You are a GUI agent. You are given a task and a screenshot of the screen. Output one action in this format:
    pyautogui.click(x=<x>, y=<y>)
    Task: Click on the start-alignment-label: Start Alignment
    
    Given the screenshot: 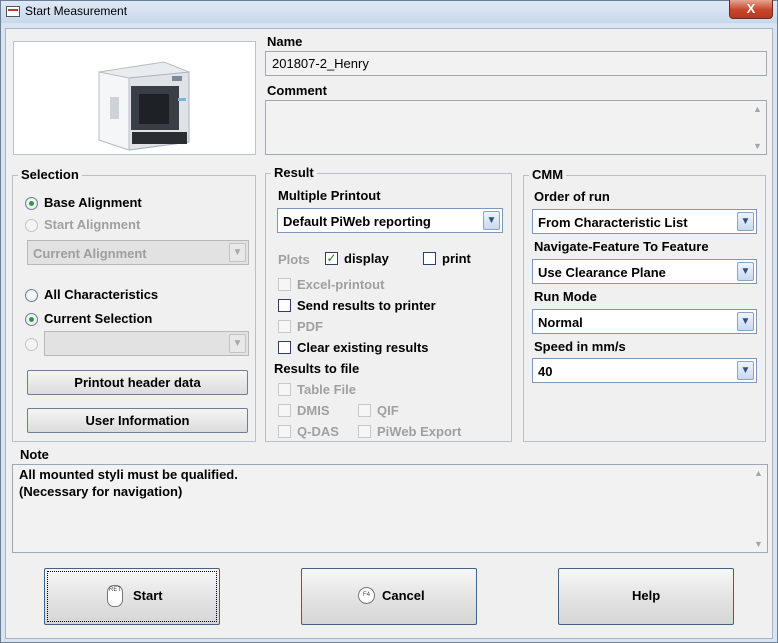 What is the action you would take?
    pyautogui.click(x=92, y=224)
    